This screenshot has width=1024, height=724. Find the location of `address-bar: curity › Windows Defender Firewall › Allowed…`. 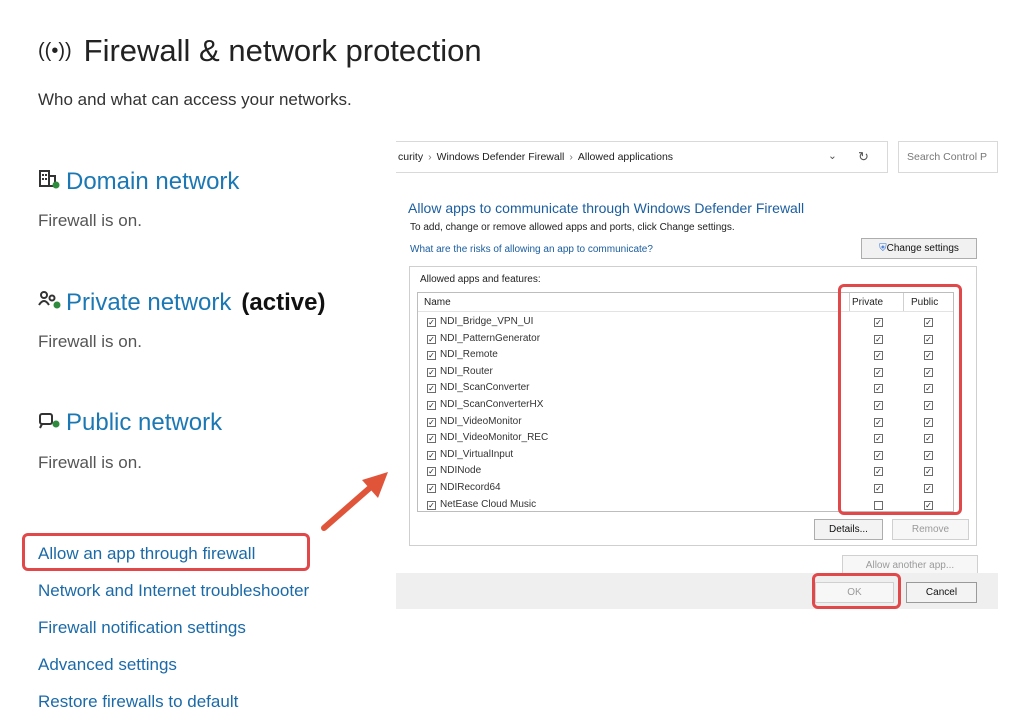

address-bar: curity › Windows Defender Firewall › Allowed… is located at coordinates (642, 157).